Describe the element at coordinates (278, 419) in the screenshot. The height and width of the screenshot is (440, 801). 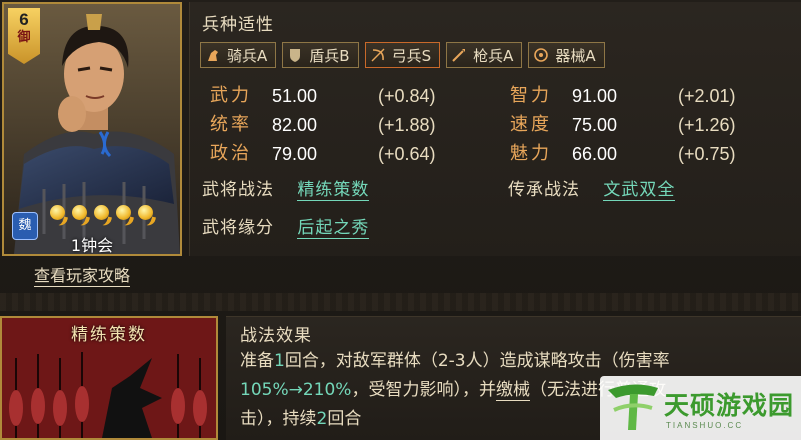
I see `effect-text: 击），持续` at that location.